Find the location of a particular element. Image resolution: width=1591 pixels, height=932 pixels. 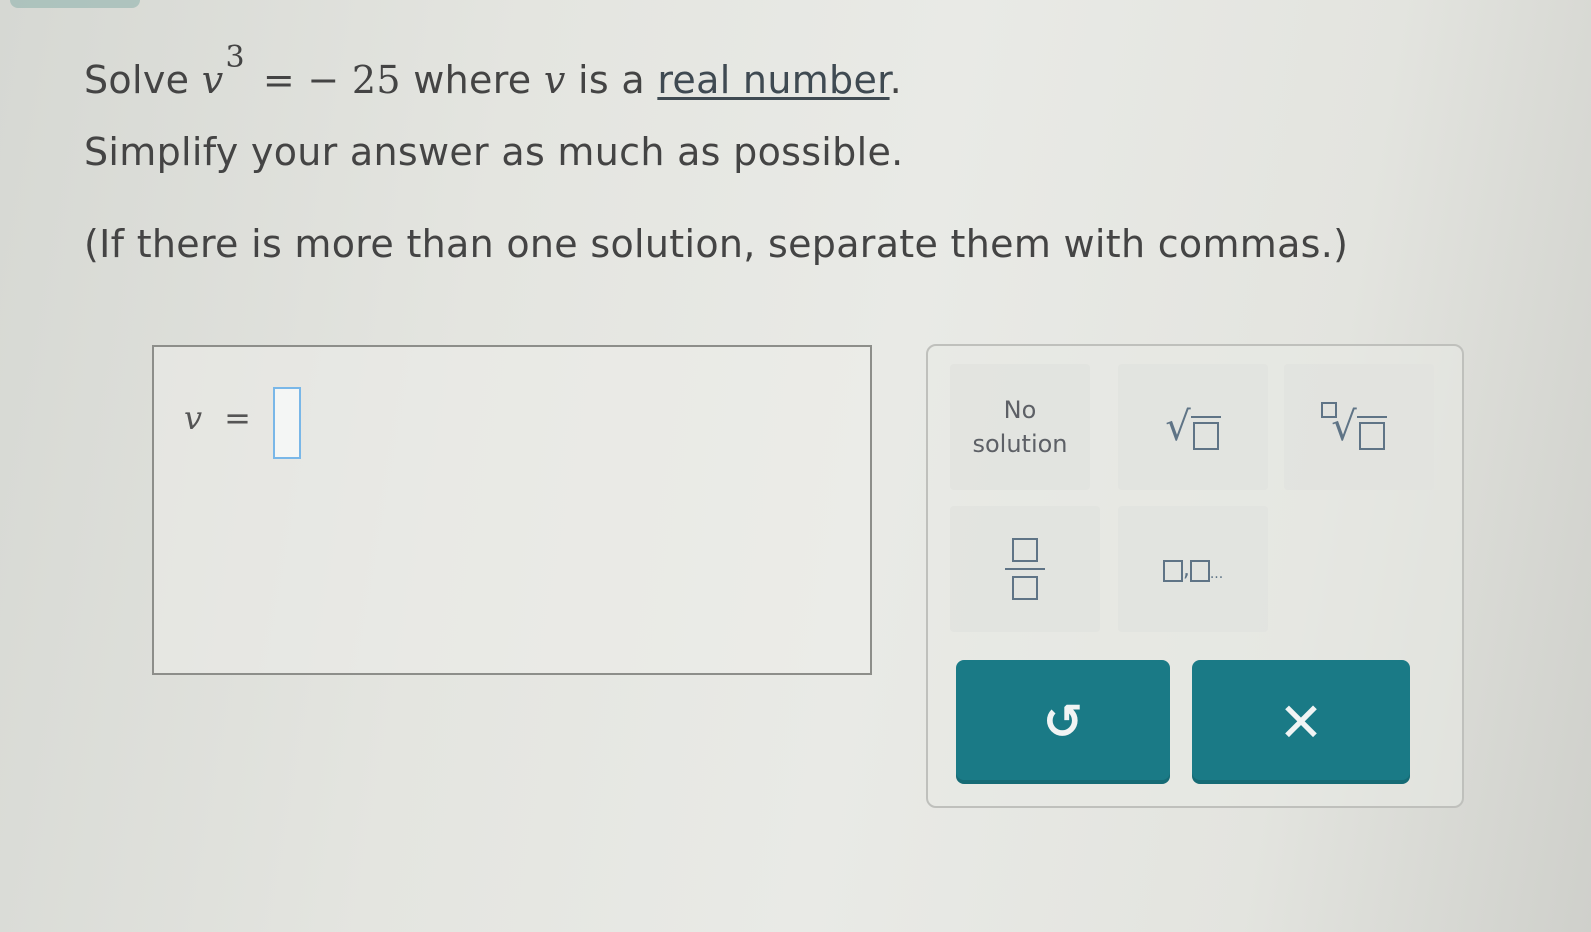

question-line: Solve v3= − 25 where v is a real number. is located at coordinates (493, 71).